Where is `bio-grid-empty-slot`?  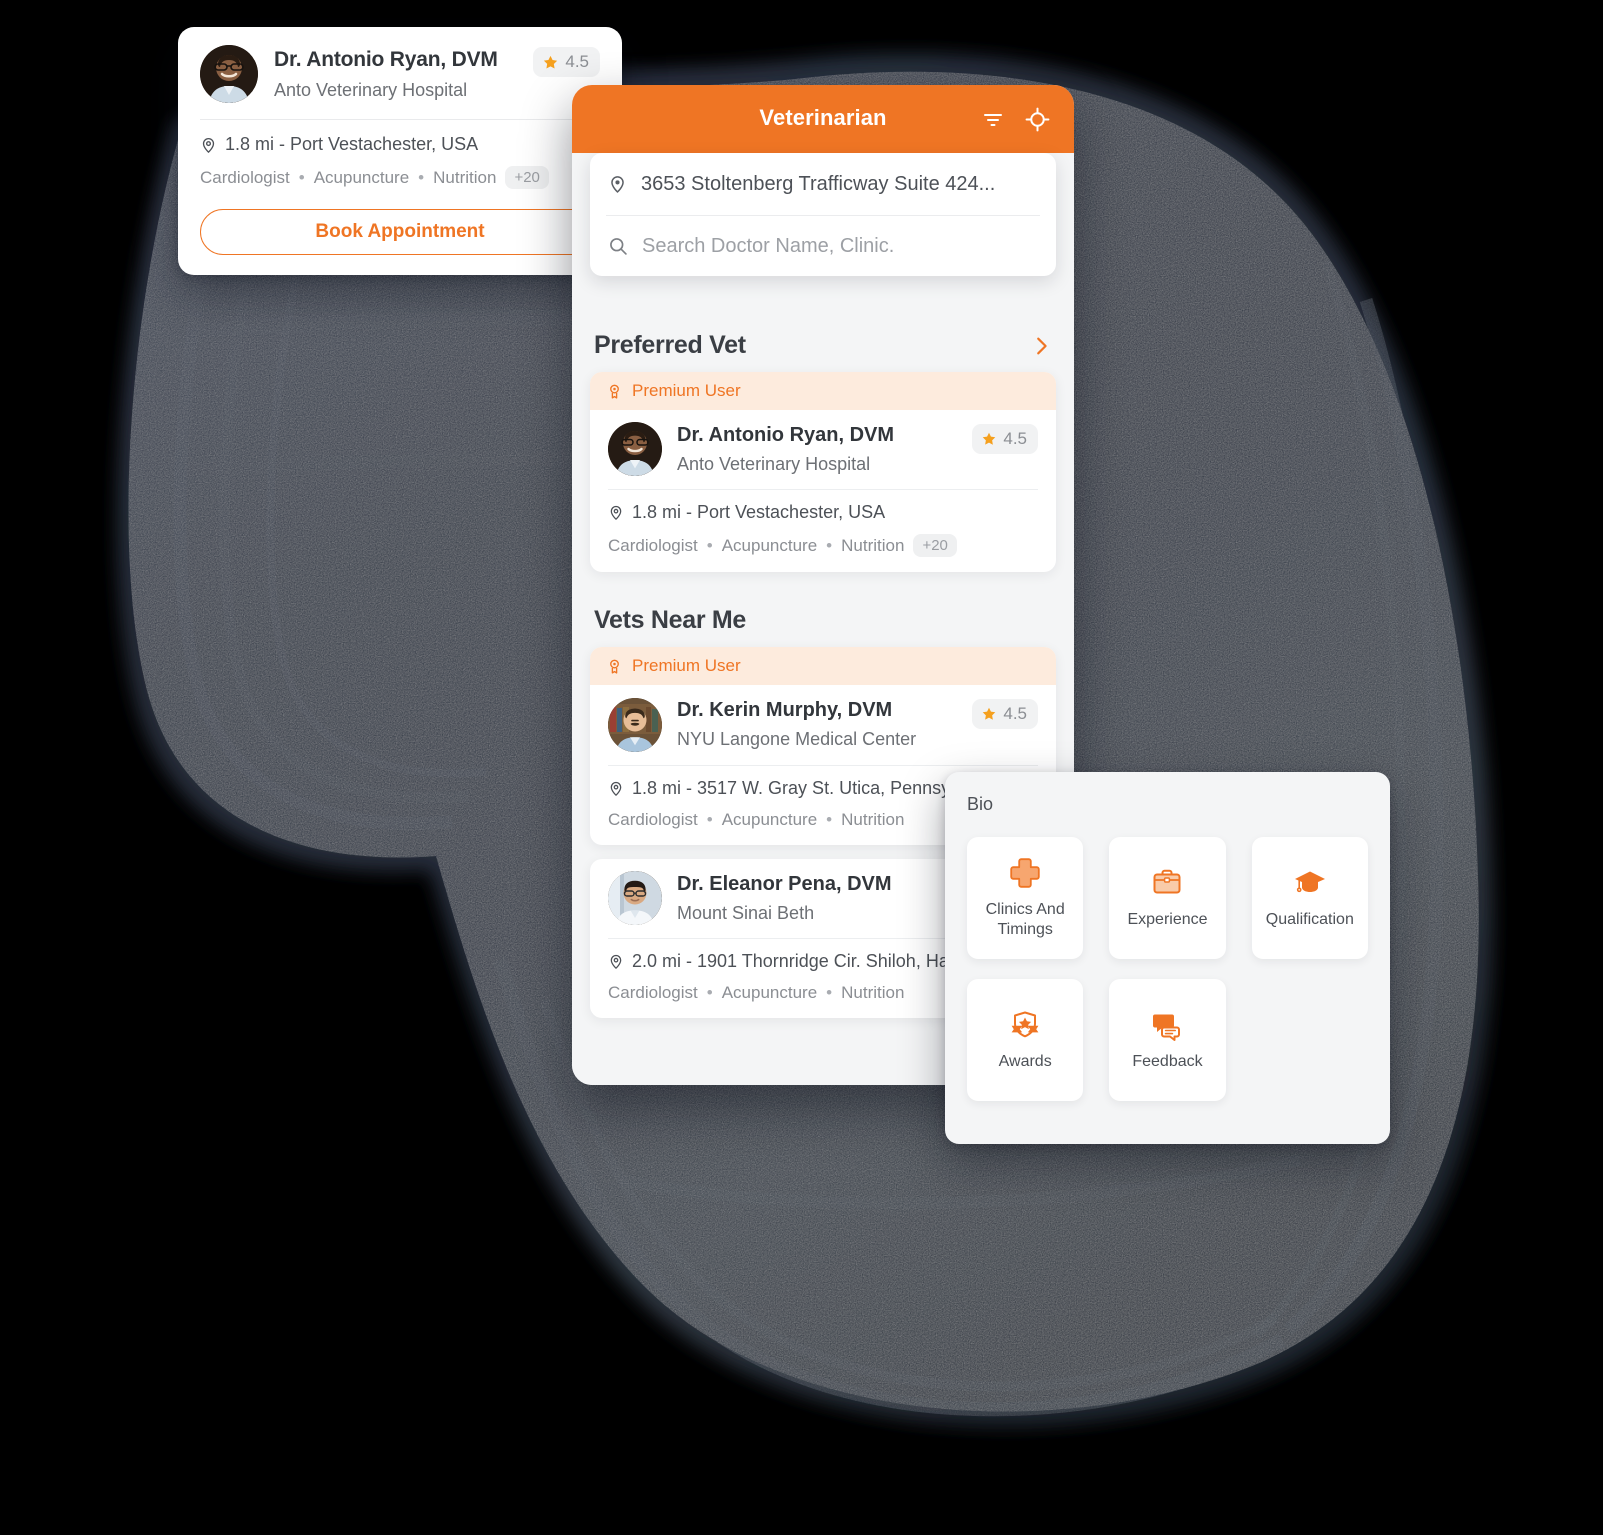 bio-grid-empty-slot is located at coordinates (1310, 1040).